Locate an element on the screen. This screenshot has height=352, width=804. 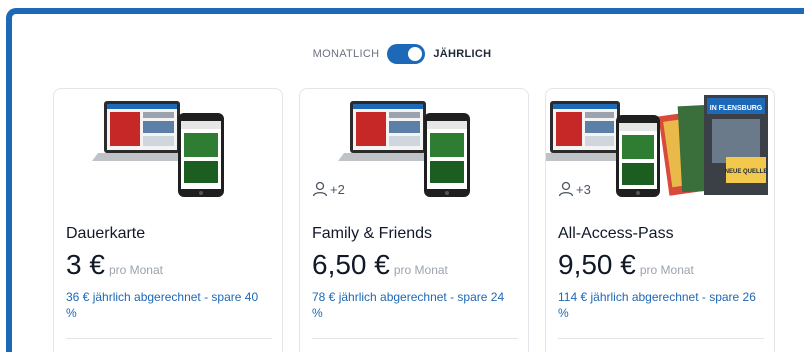
plan-name: All-Access-Pass is located at coordinates (616, 233).